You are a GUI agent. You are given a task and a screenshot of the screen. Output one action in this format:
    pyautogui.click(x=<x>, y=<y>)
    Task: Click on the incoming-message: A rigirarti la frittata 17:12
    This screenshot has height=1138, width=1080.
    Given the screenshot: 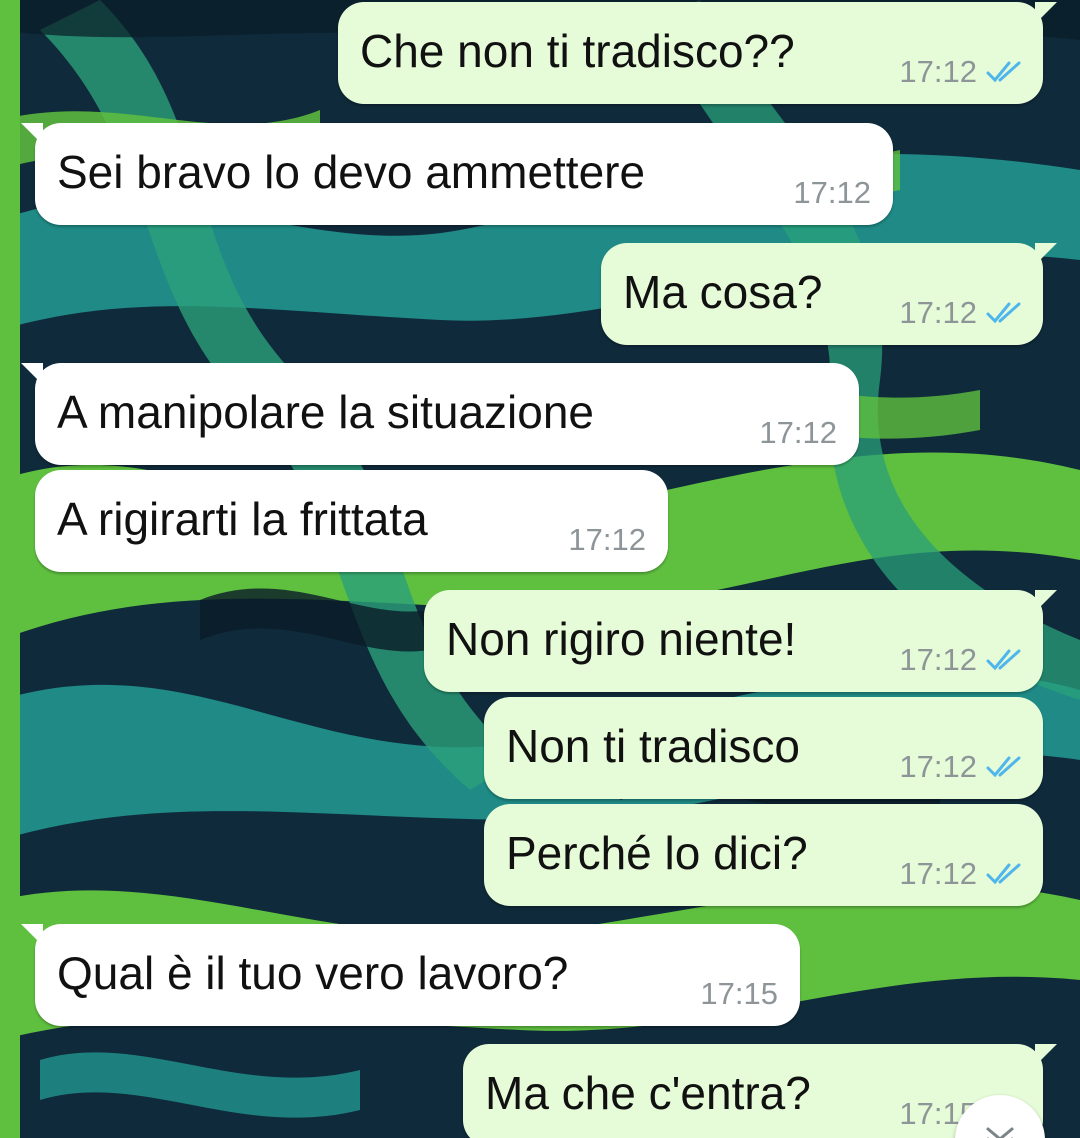 What is the action you would take?
    pyautogui.click(x=351, y=521)
    